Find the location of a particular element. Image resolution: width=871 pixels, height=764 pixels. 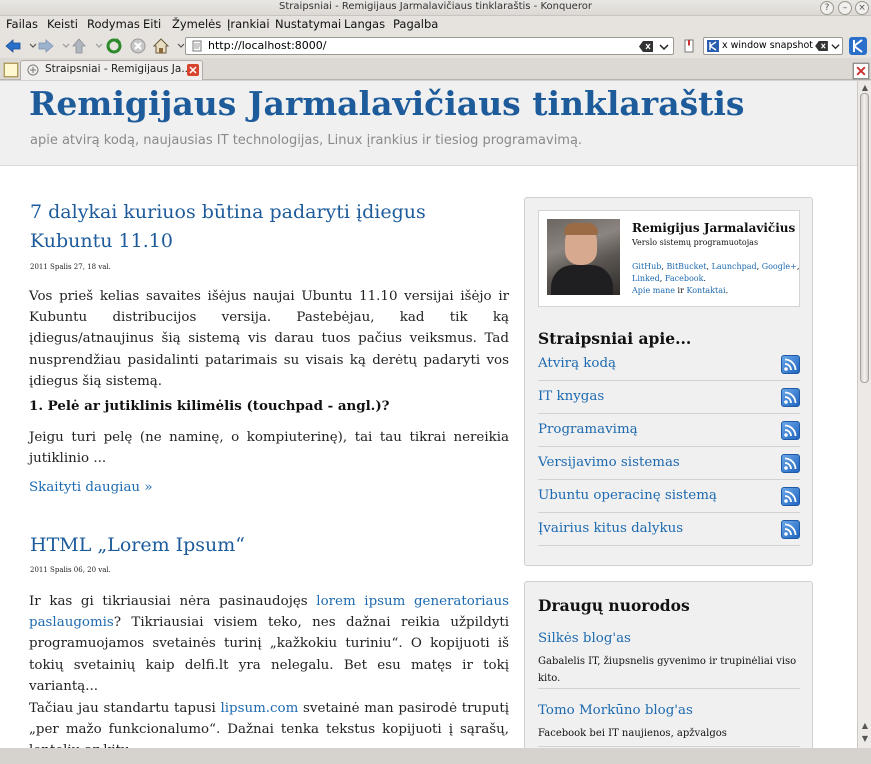

scrollbar-thumb is located at coordinates (864, 238).